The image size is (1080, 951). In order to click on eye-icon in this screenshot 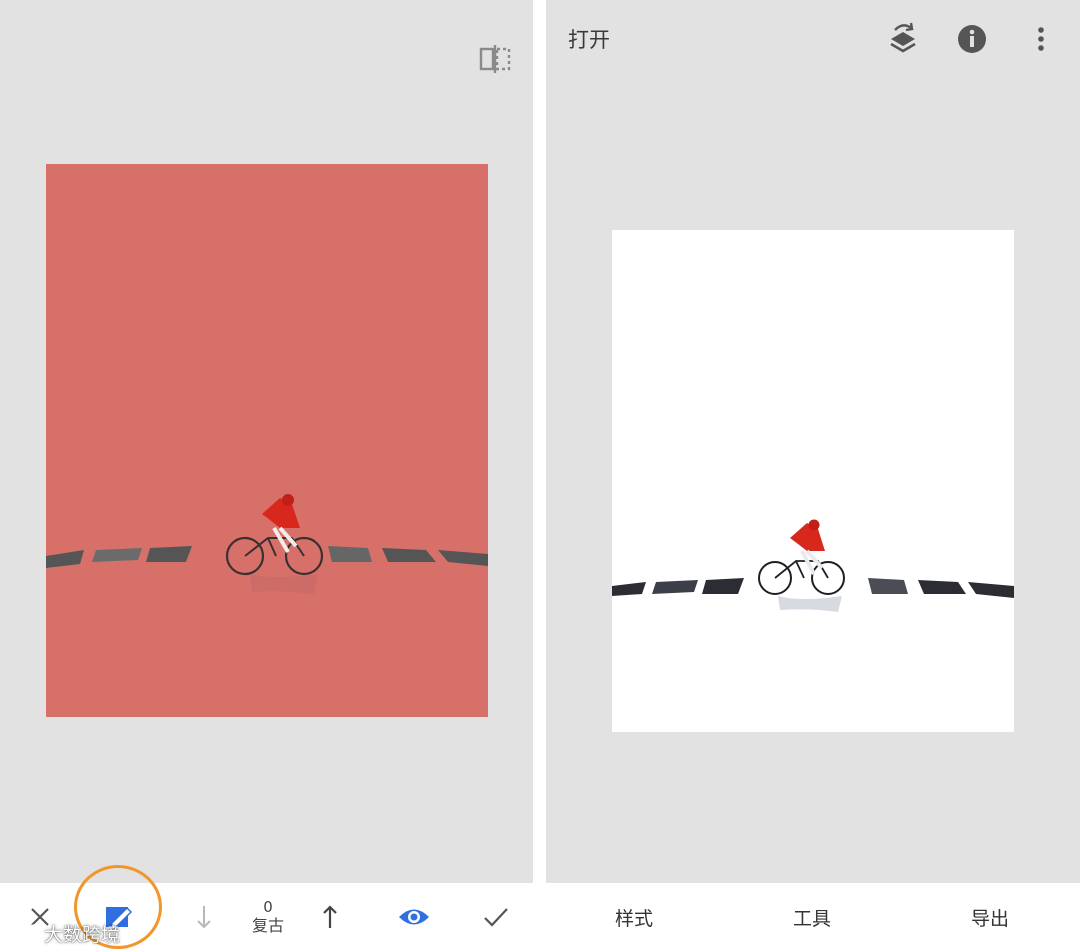, I will do `click(414, 917)`.